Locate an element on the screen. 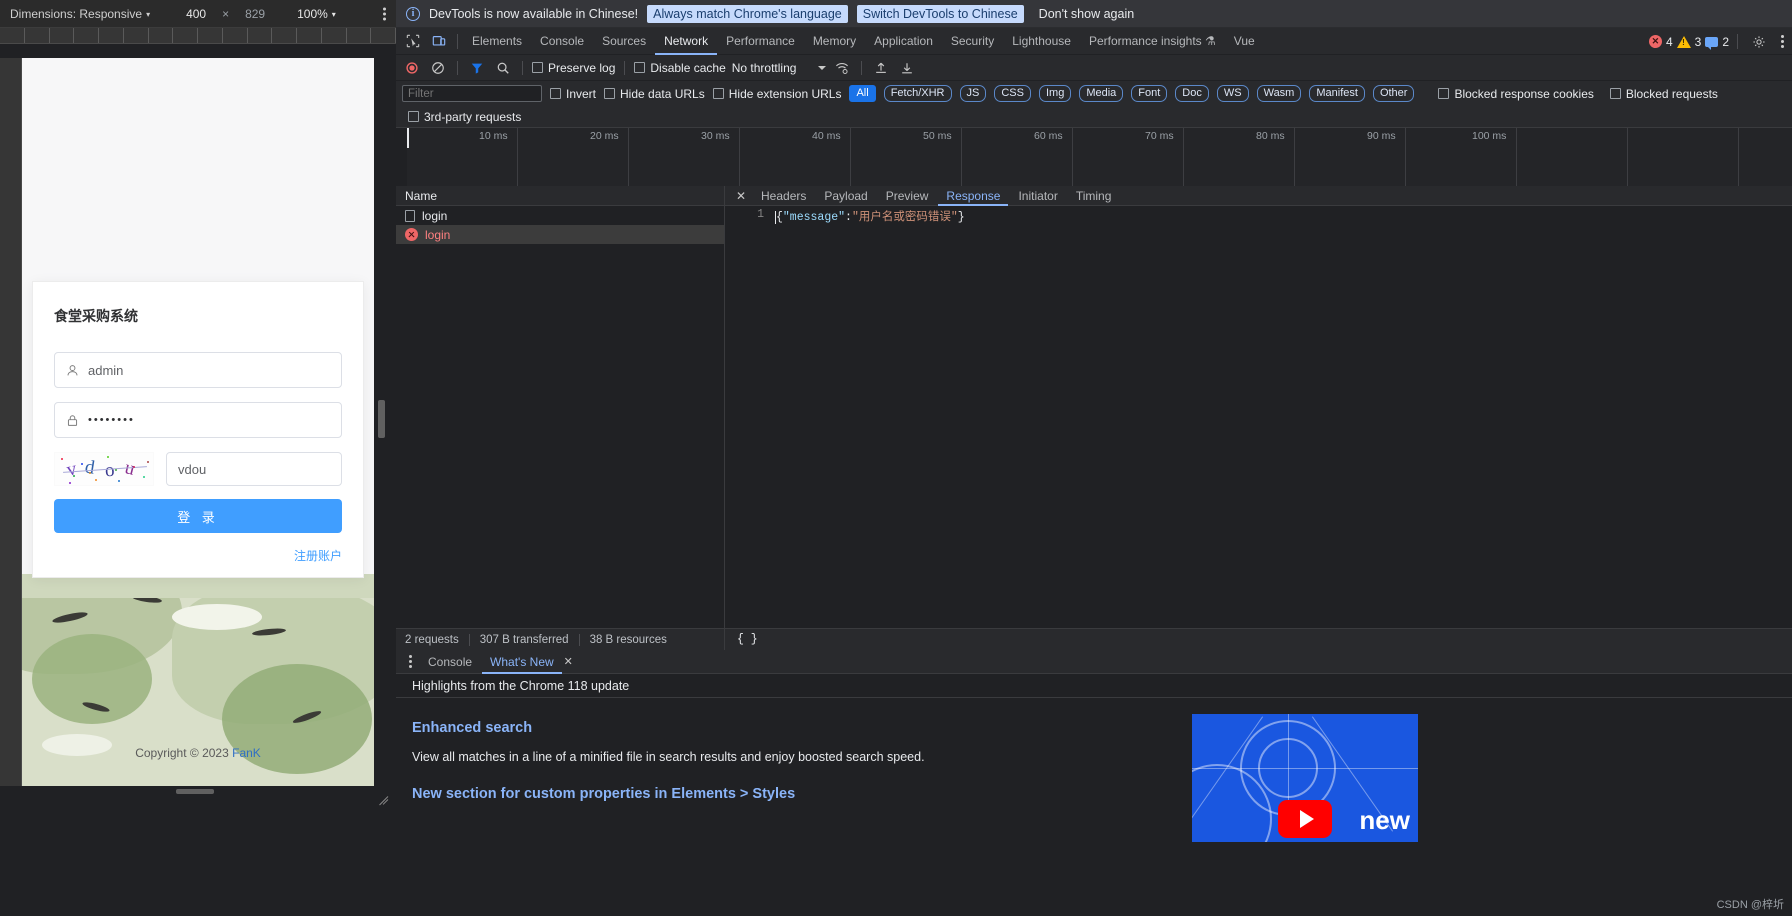 The image size is (1792, 916). whats-new-heading-1: Enhanced search is located at coordinates (1094, 728).